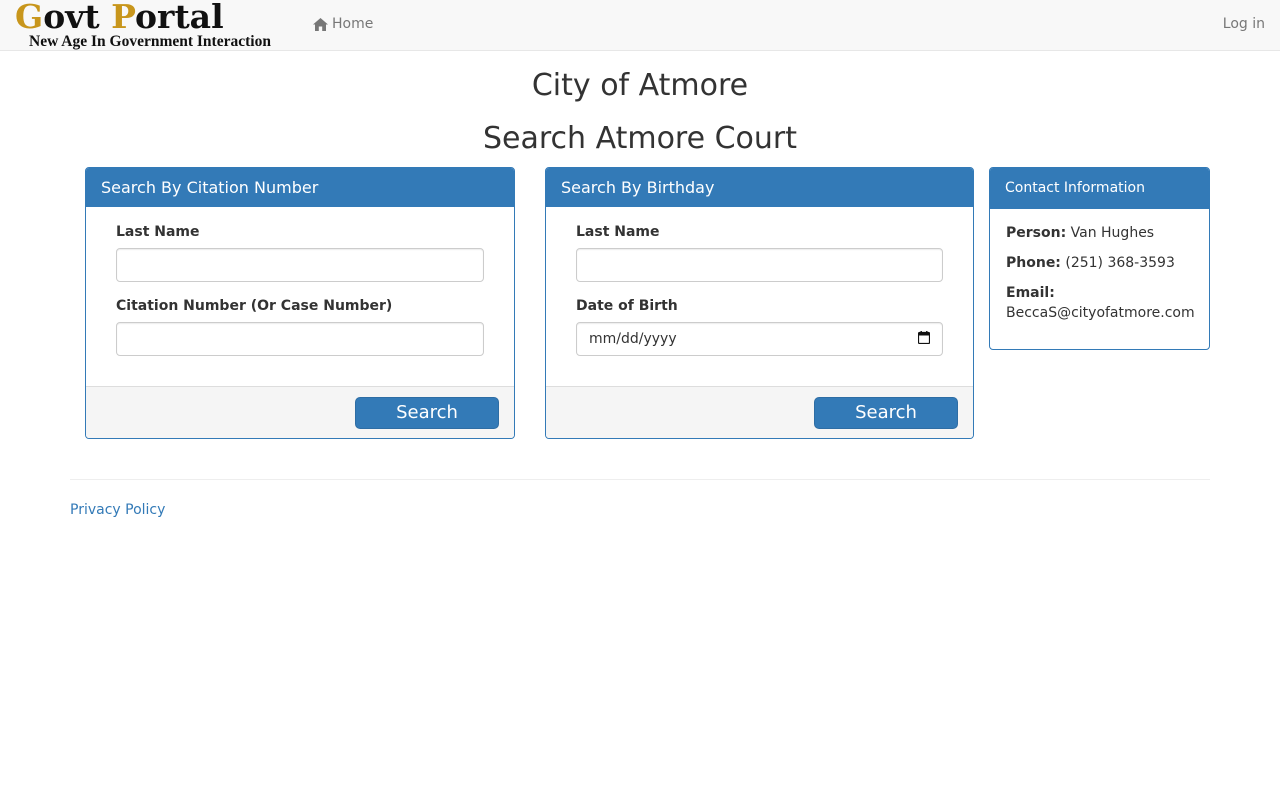  I want to click on citation-panel-title: Search By Citation Number, so click(300, 187).